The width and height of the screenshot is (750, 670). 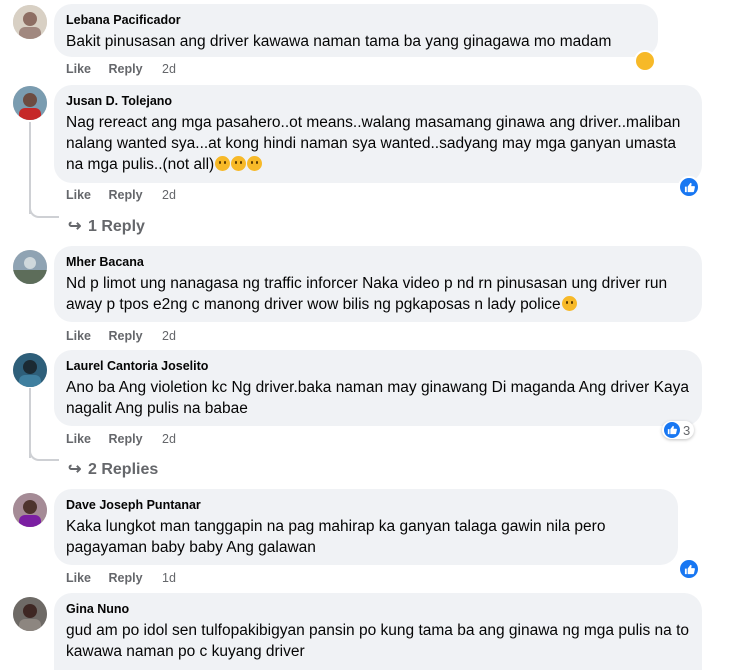 What do you see at coordinates (116, 226) in the screenshot?
I see `replies-count: 1 Reply` at bounding box center [116, 226].